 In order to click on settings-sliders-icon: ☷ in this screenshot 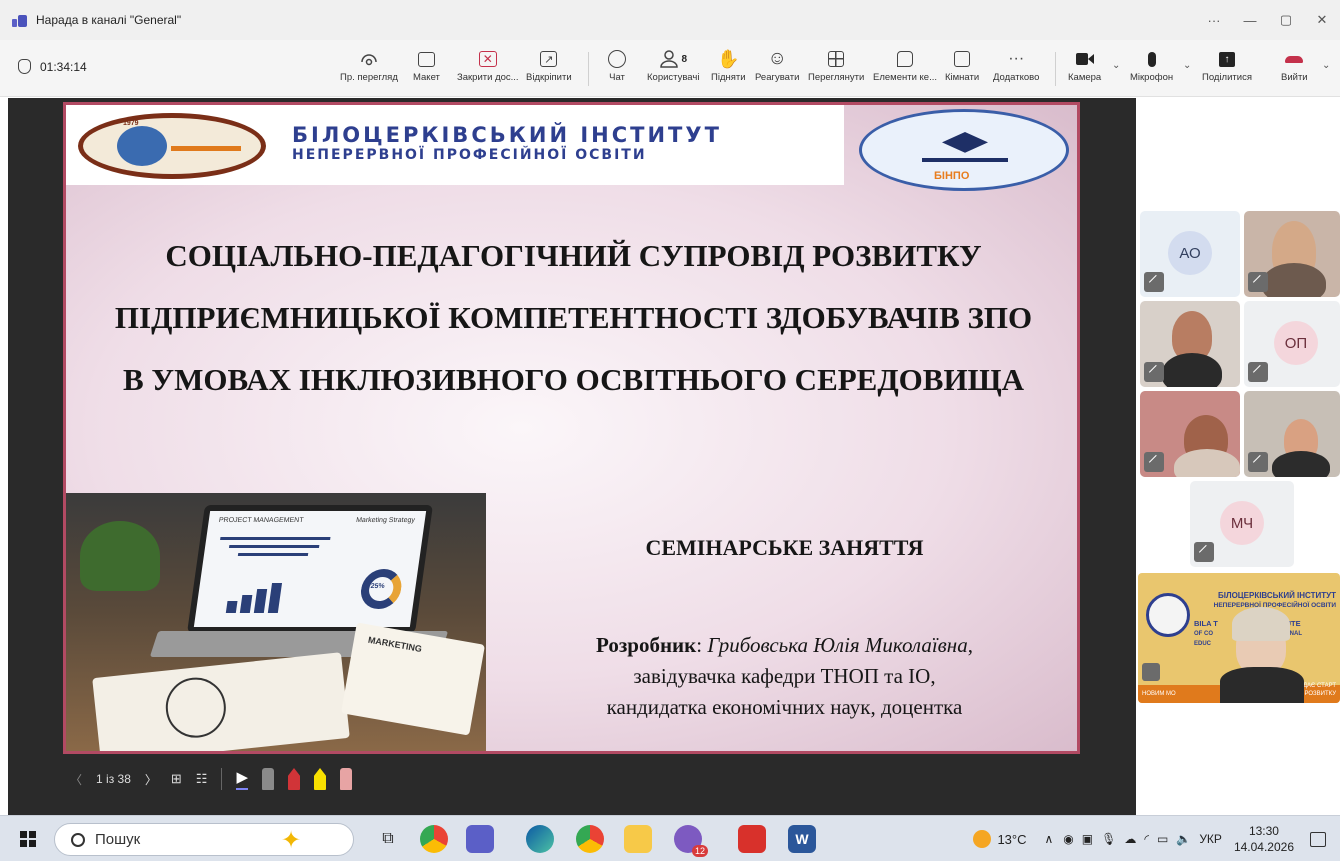, I will do `click(202, 779)`.